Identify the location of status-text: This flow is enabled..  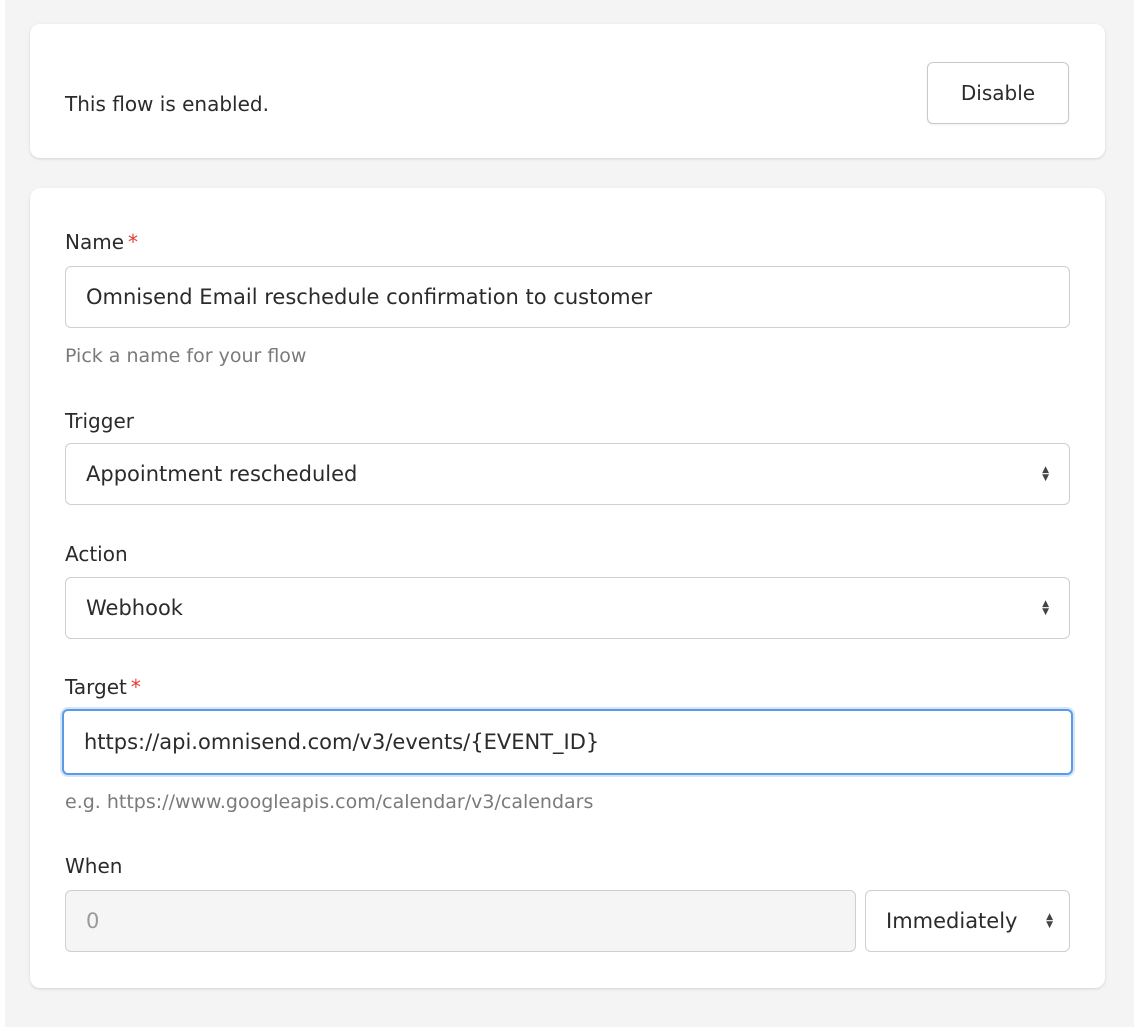
(167, 104).